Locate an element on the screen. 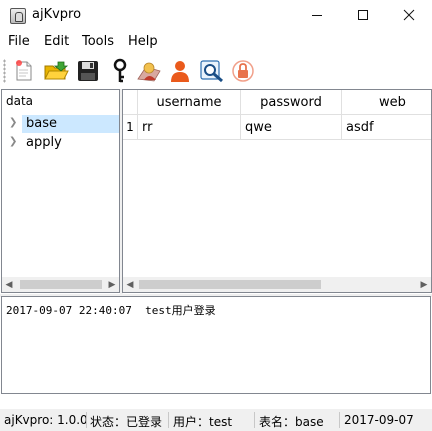 Image resolution: width=432 pixels, height=431 pixels. user-icon is located at coordinates (180, 71).